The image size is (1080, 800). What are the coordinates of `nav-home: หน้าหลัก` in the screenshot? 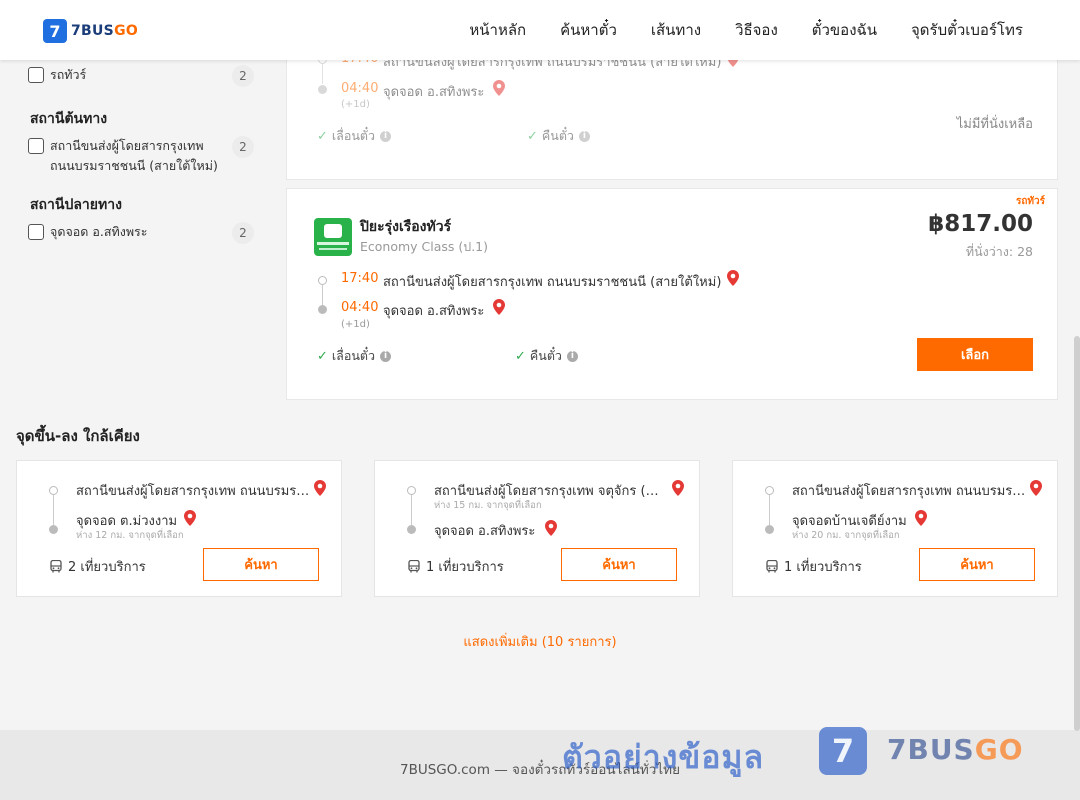 It's located at (497, 30).